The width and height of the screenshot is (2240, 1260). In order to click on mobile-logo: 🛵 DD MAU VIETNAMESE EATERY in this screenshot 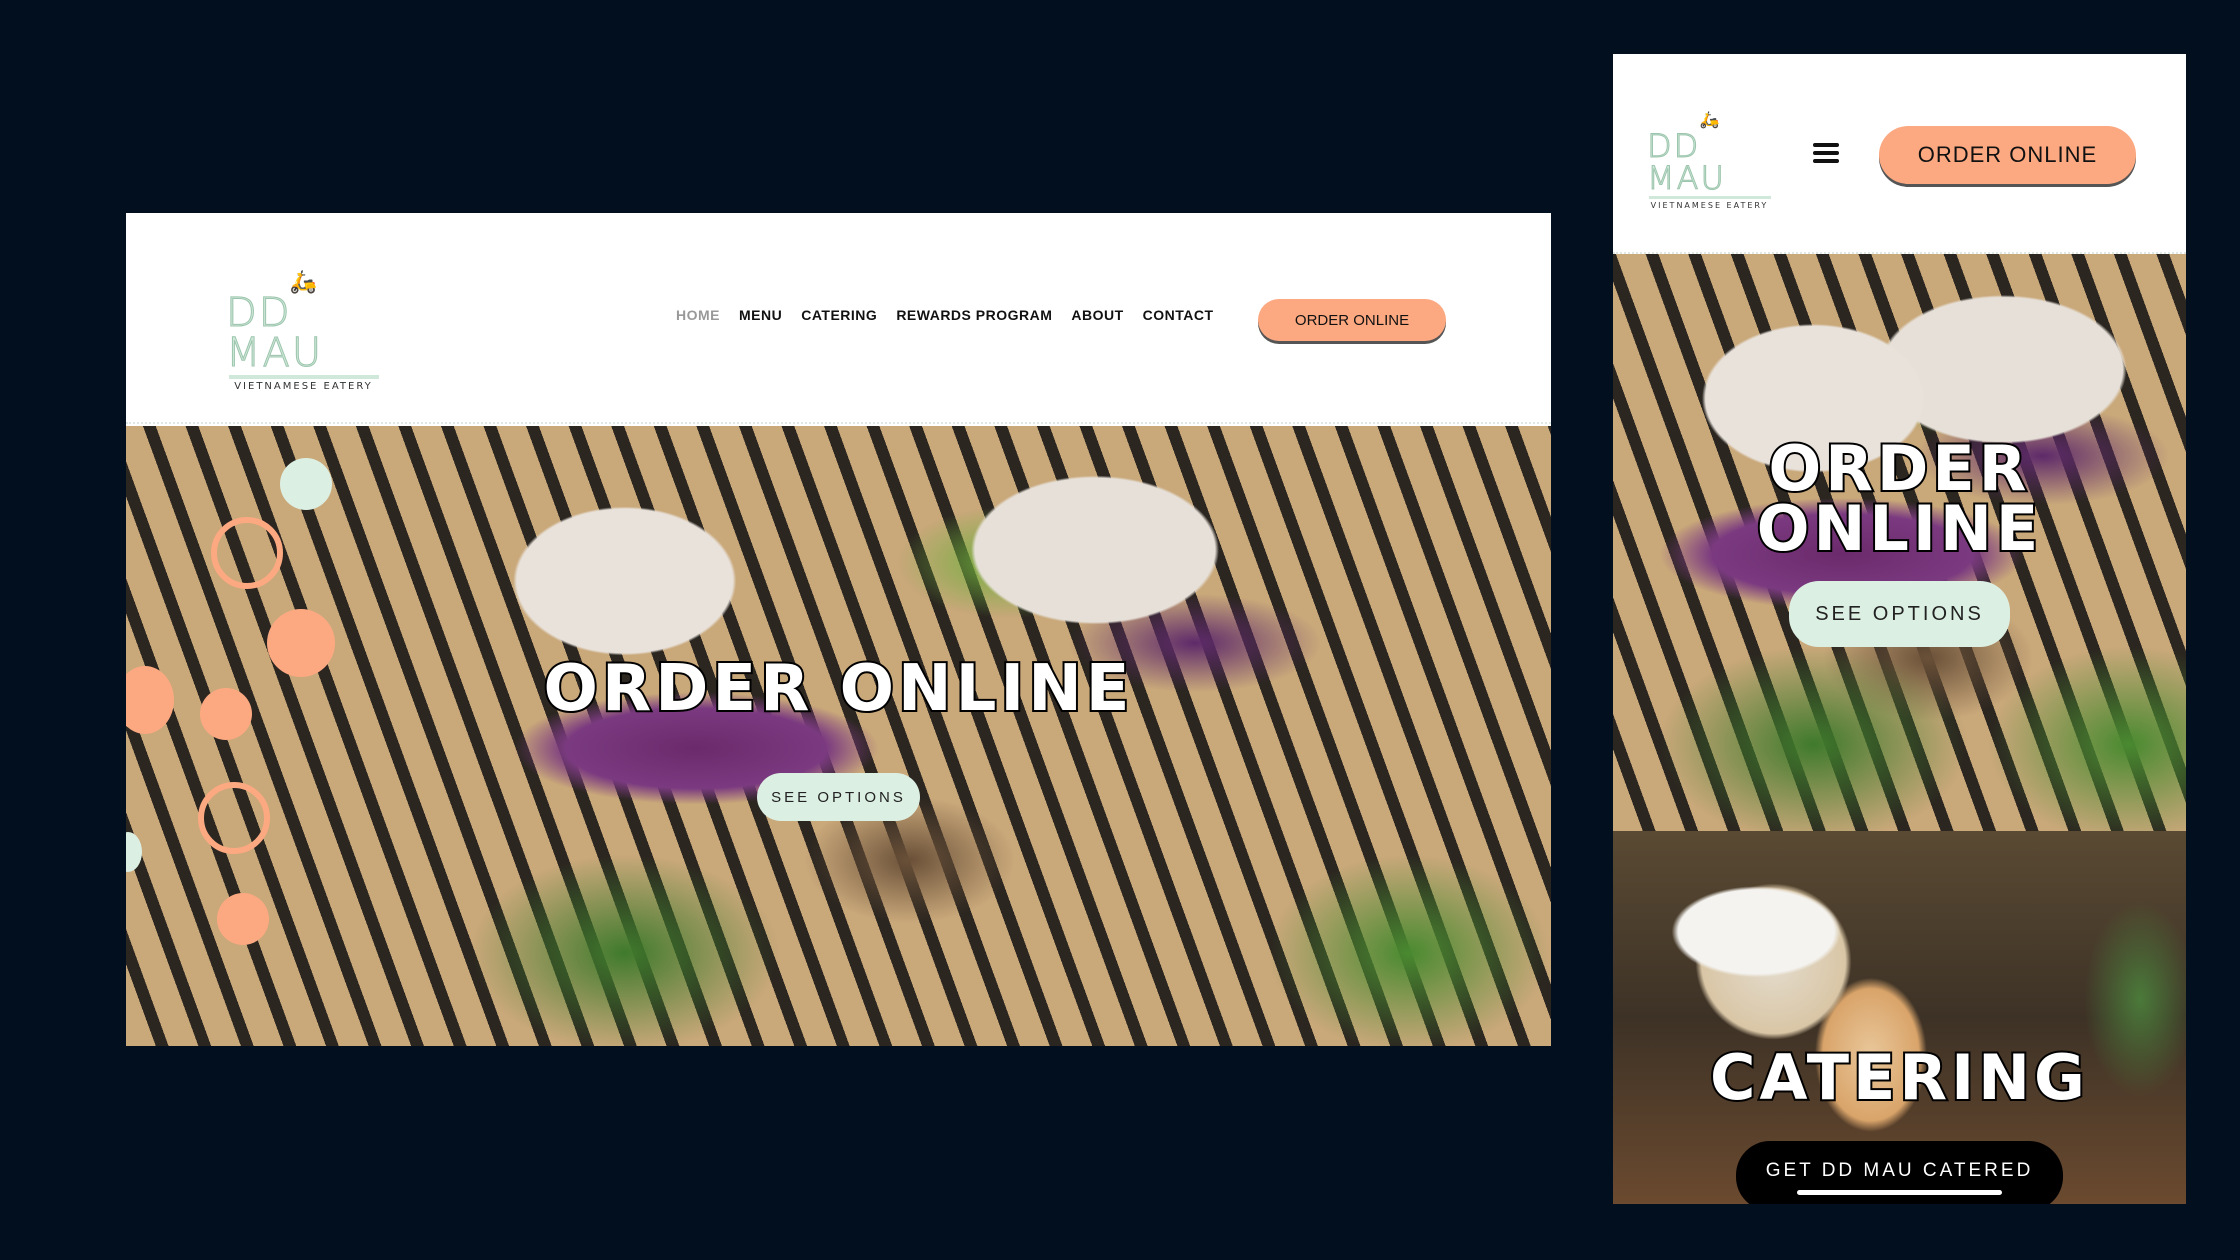, I will do `click(1709, 161)`.